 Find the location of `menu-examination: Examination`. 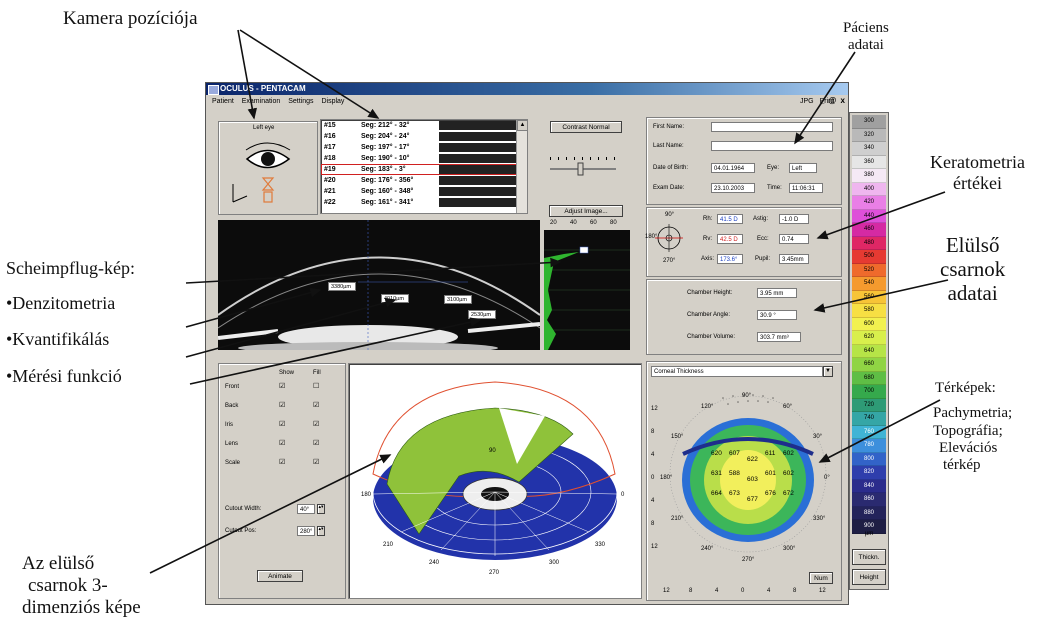

menu-examination: Examination is located at coordinates (261, 101).